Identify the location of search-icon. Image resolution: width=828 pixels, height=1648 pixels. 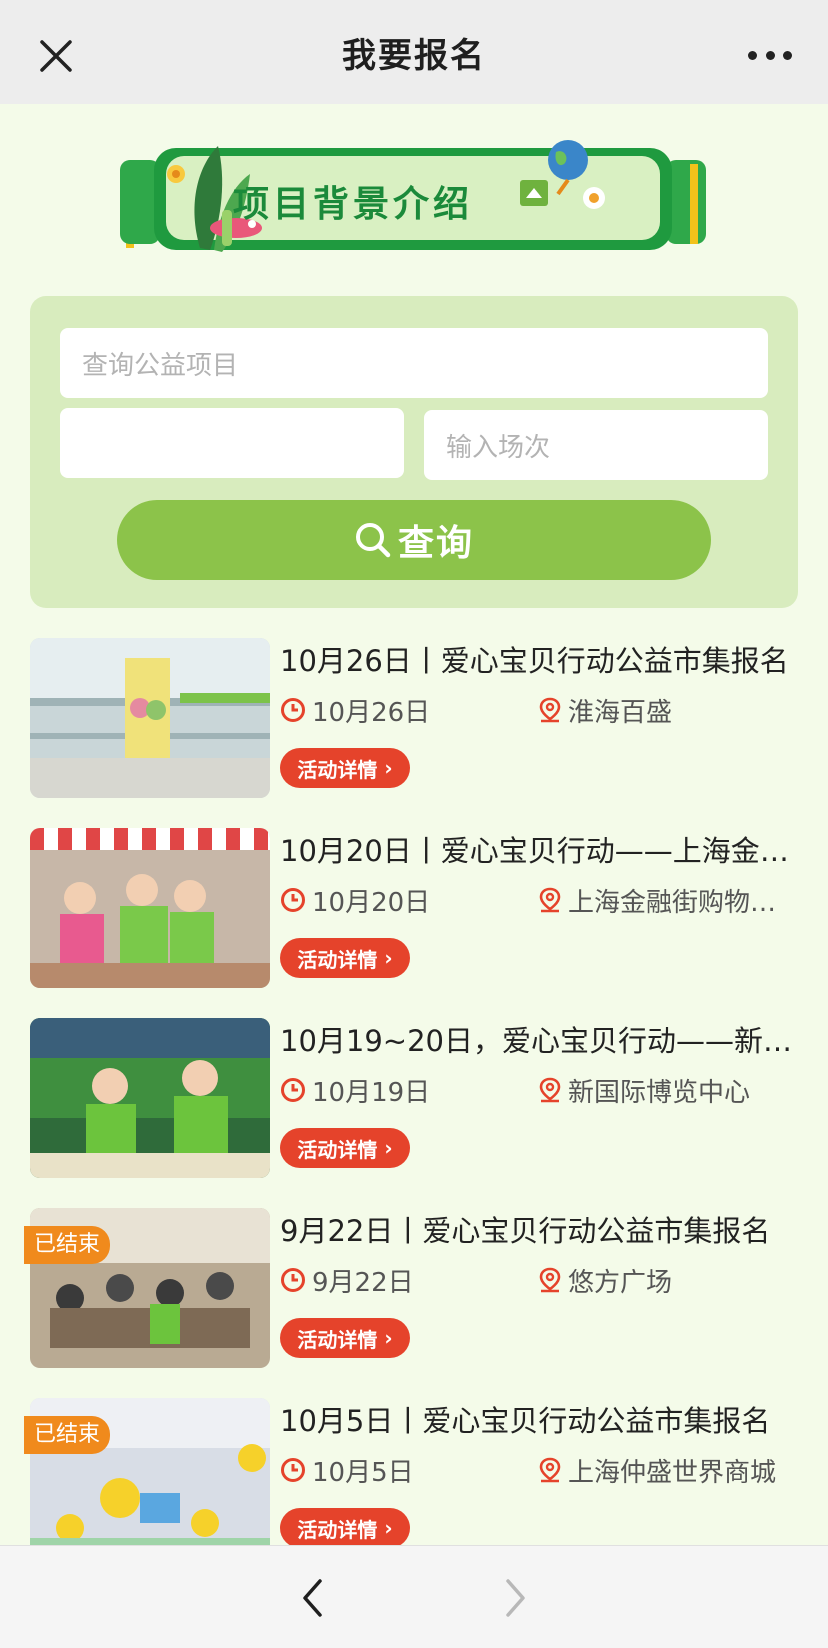
(373, 540).